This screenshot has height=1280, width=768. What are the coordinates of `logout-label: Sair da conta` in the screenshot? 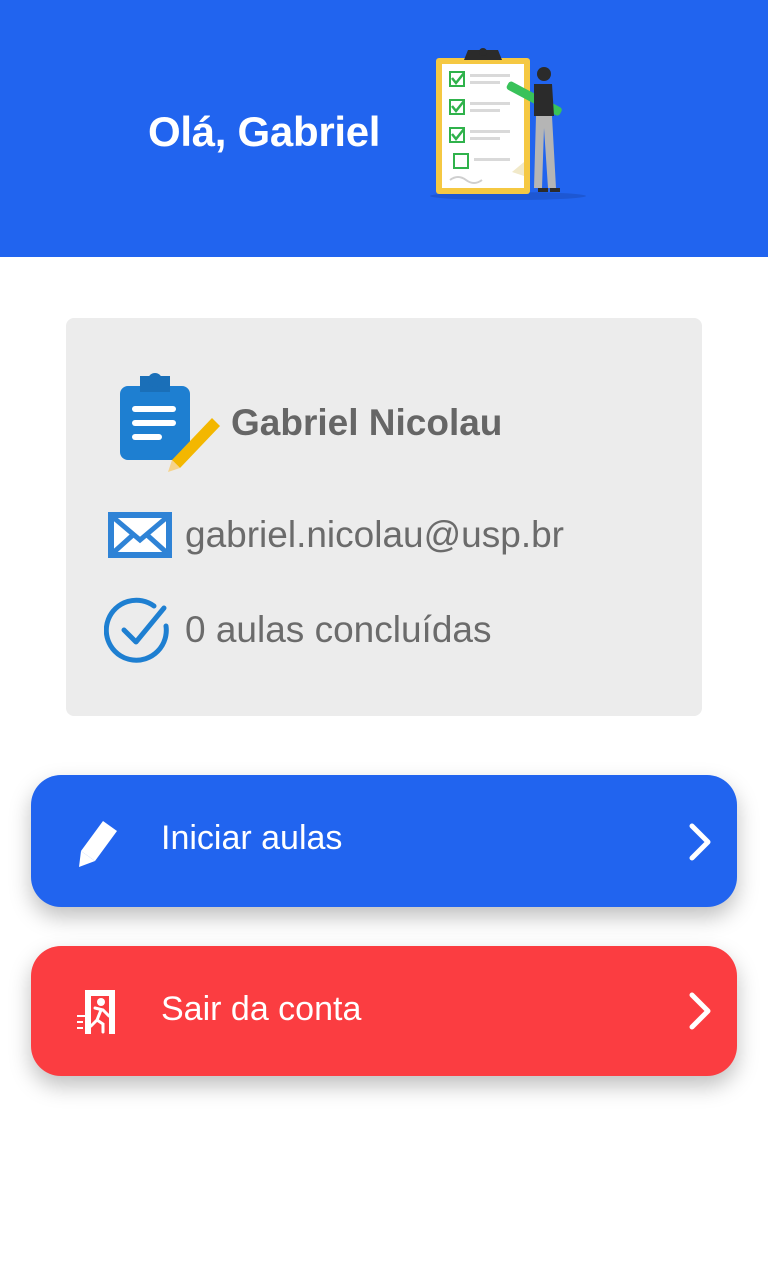 It's located at (261, 1009).